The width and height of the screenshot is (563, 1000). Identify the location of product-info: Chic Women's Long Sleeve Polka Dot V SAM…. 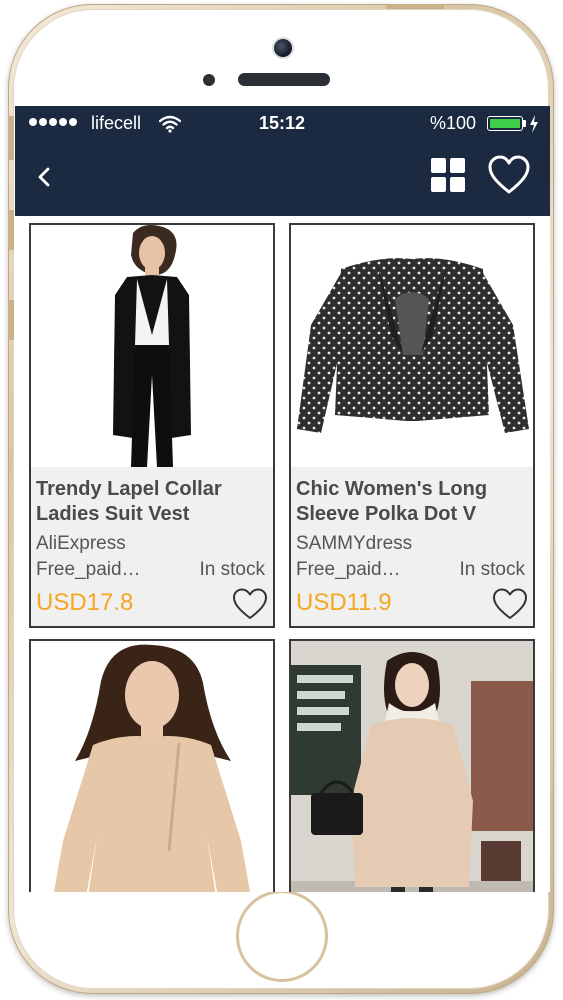
(412, 546).